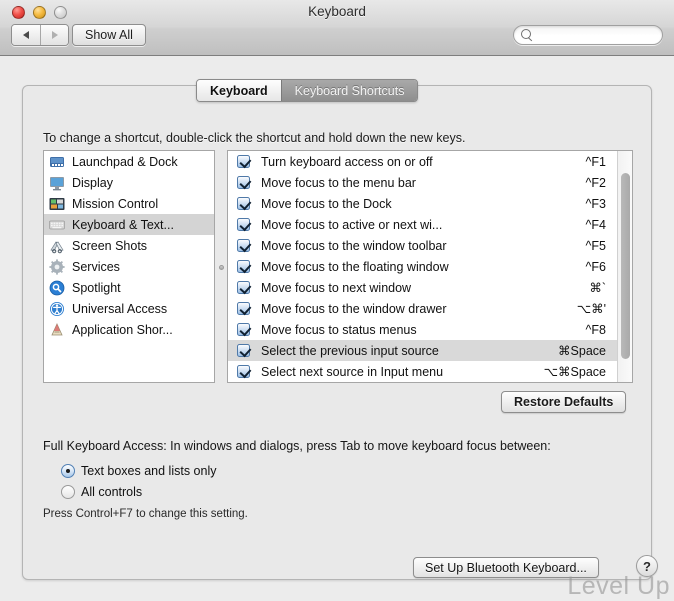  What do you see at coordinates (574, 372) in the screenshot?
I see `shortcut-key: ⌥⌘Space` at bounding box center [574, 372].